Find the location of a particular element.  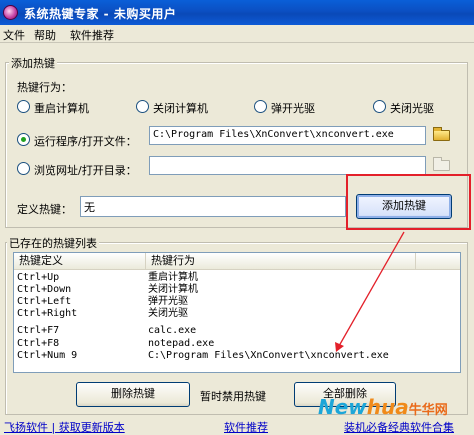

row-action: 关闭光驱 is located at coordinates (168, 313).